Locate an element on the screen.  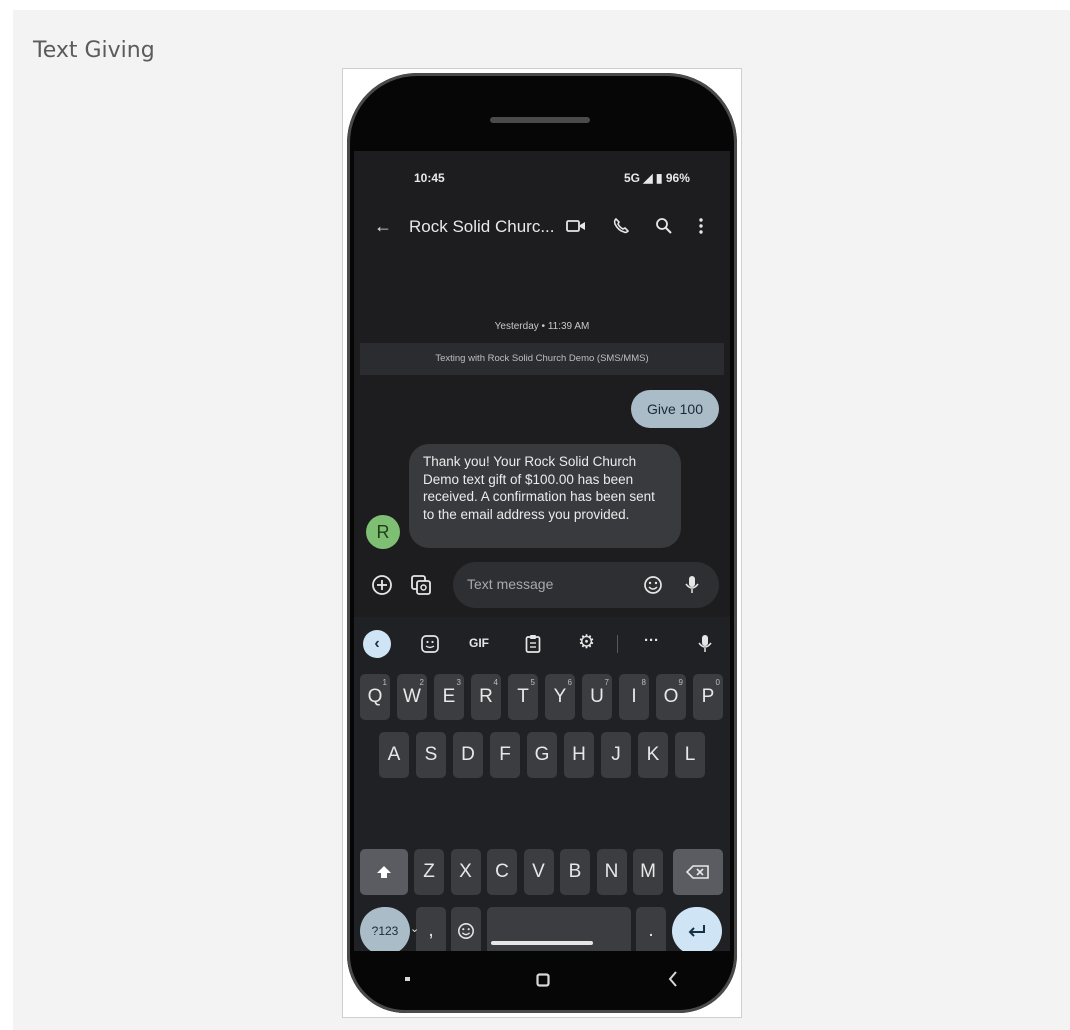
key-letter: U is located at coordinates (597, 696).